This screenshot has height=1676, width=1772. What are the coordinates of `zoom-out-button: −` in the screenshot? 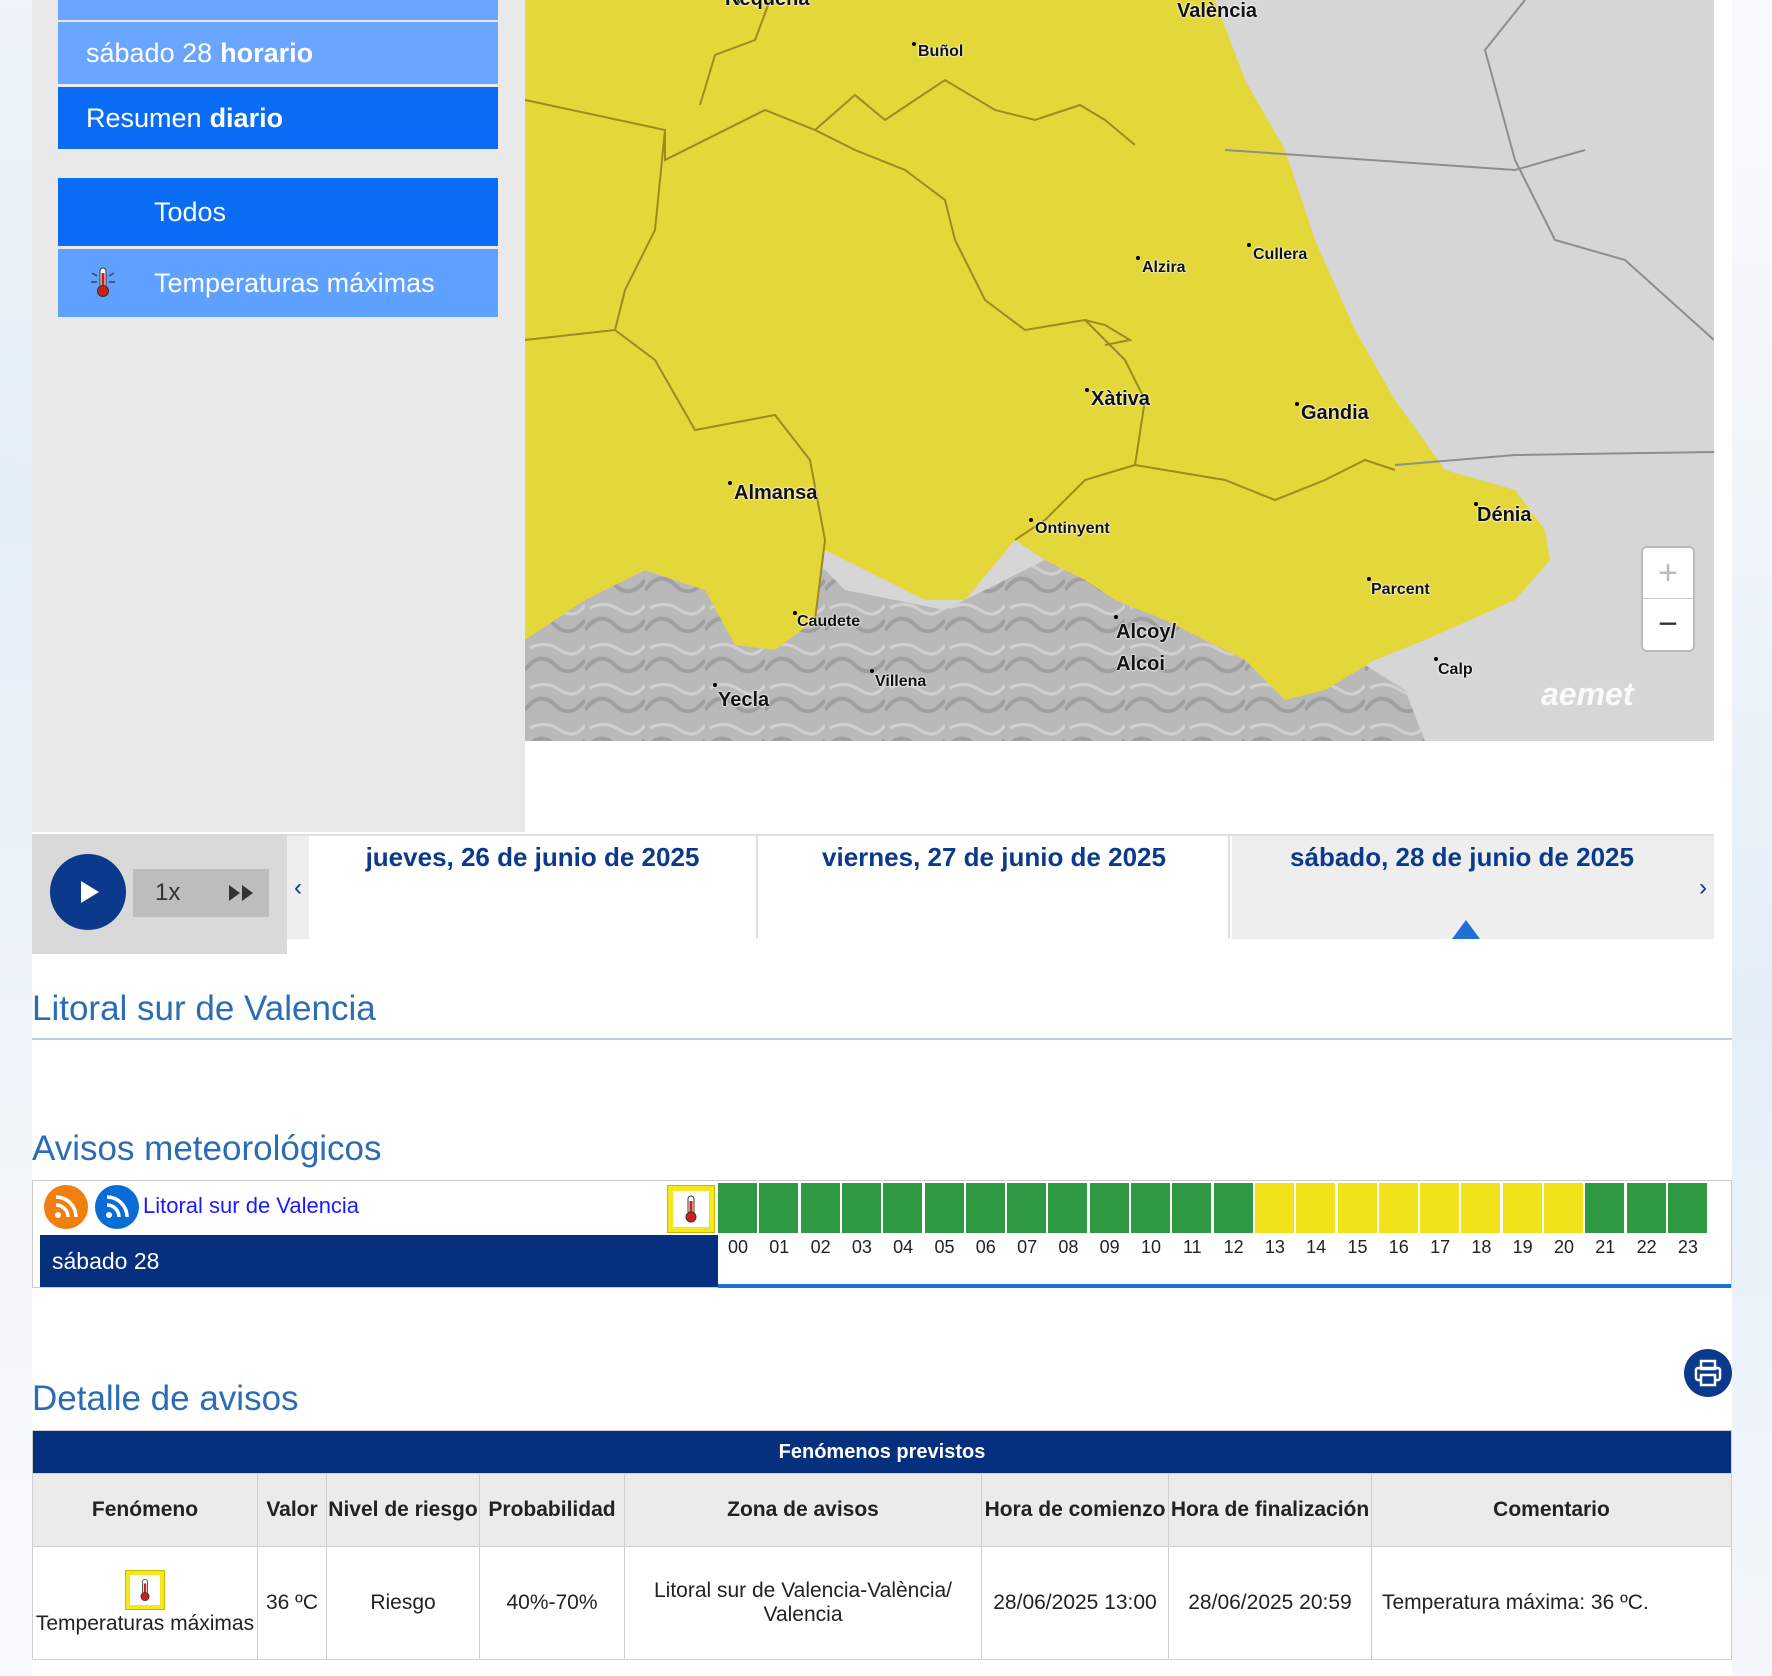 It's located at (1668, 624).